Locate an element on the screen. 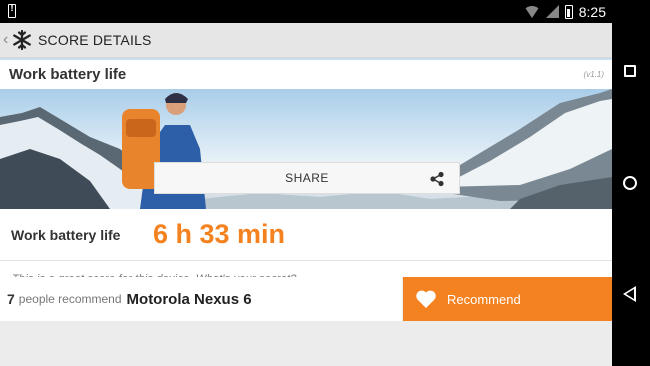  heart-icon is located at coordinates (426, 299).